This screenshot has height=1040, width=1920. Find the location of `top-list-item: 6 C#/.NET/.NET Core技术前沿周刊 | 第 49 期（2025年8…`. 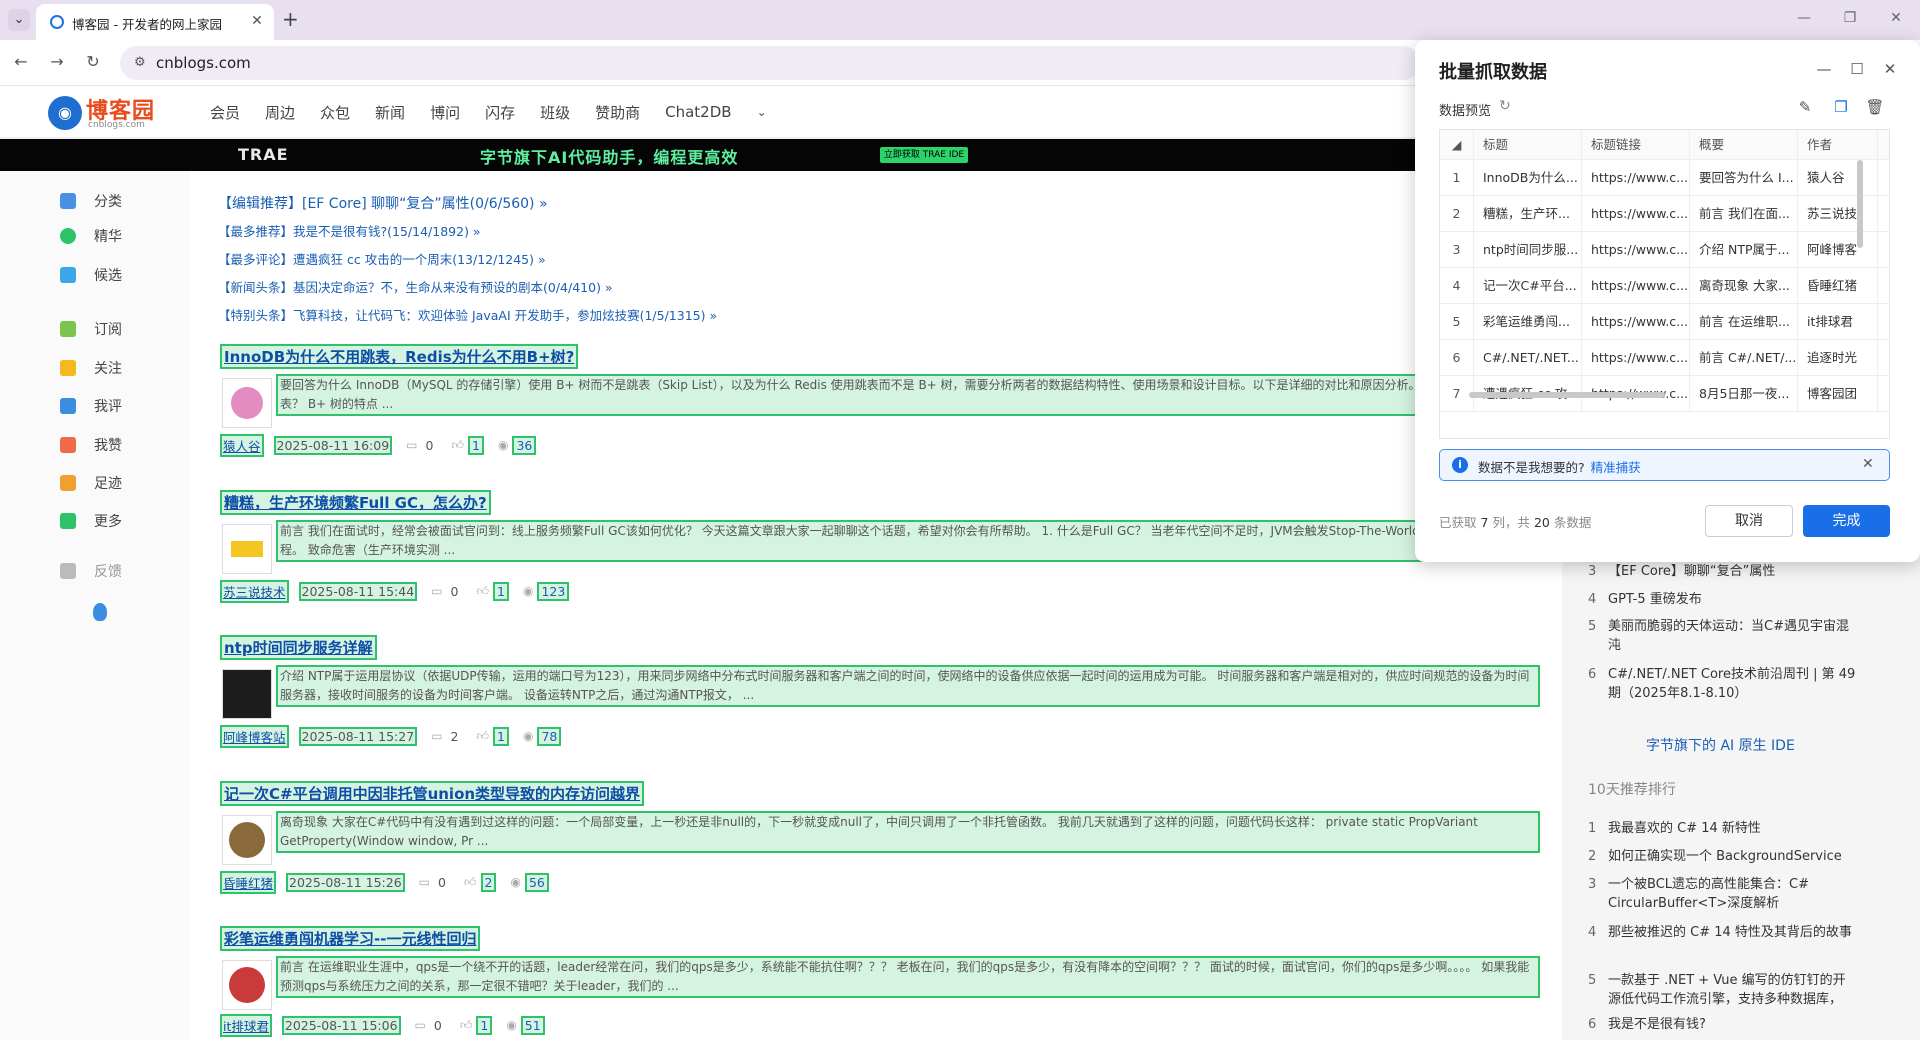

top-list-item: 6 C#/.NET/.NET Core技术前沿周刊 | 第 49 期（2025年8… is located at coordinates (1723, 684).